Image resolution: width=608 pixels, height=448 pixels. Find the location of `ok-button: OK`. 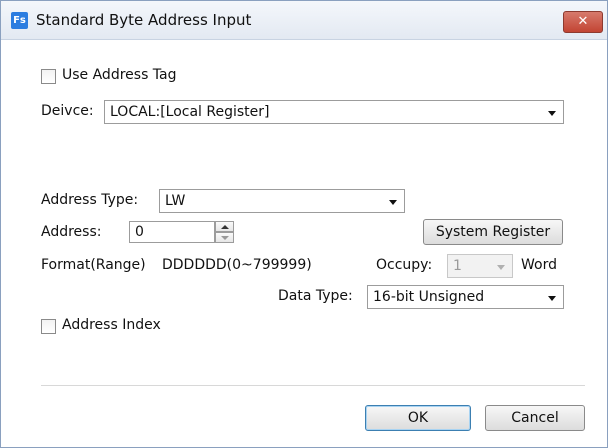

ok-button: OK is located at coordinates (418, 418).